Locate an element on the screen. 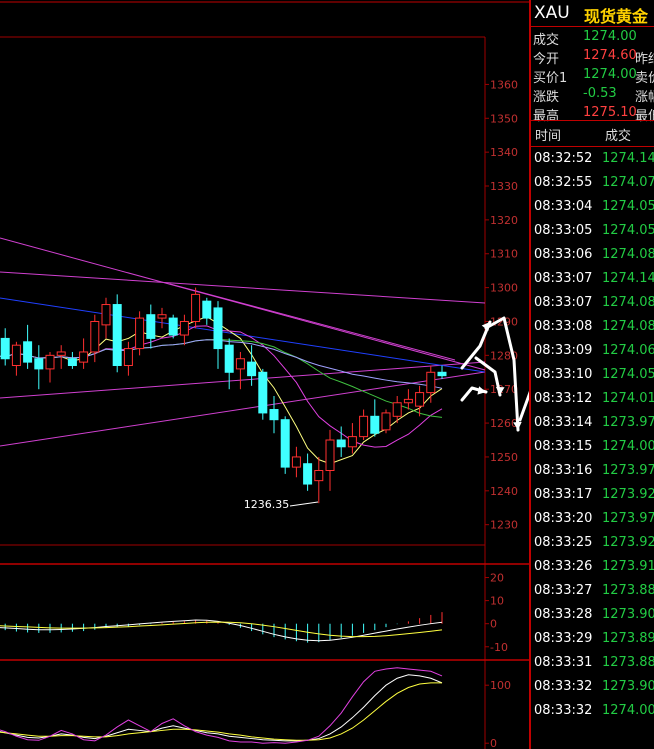  tick-time: 08:33:15 is located at coordinates (563, 446).